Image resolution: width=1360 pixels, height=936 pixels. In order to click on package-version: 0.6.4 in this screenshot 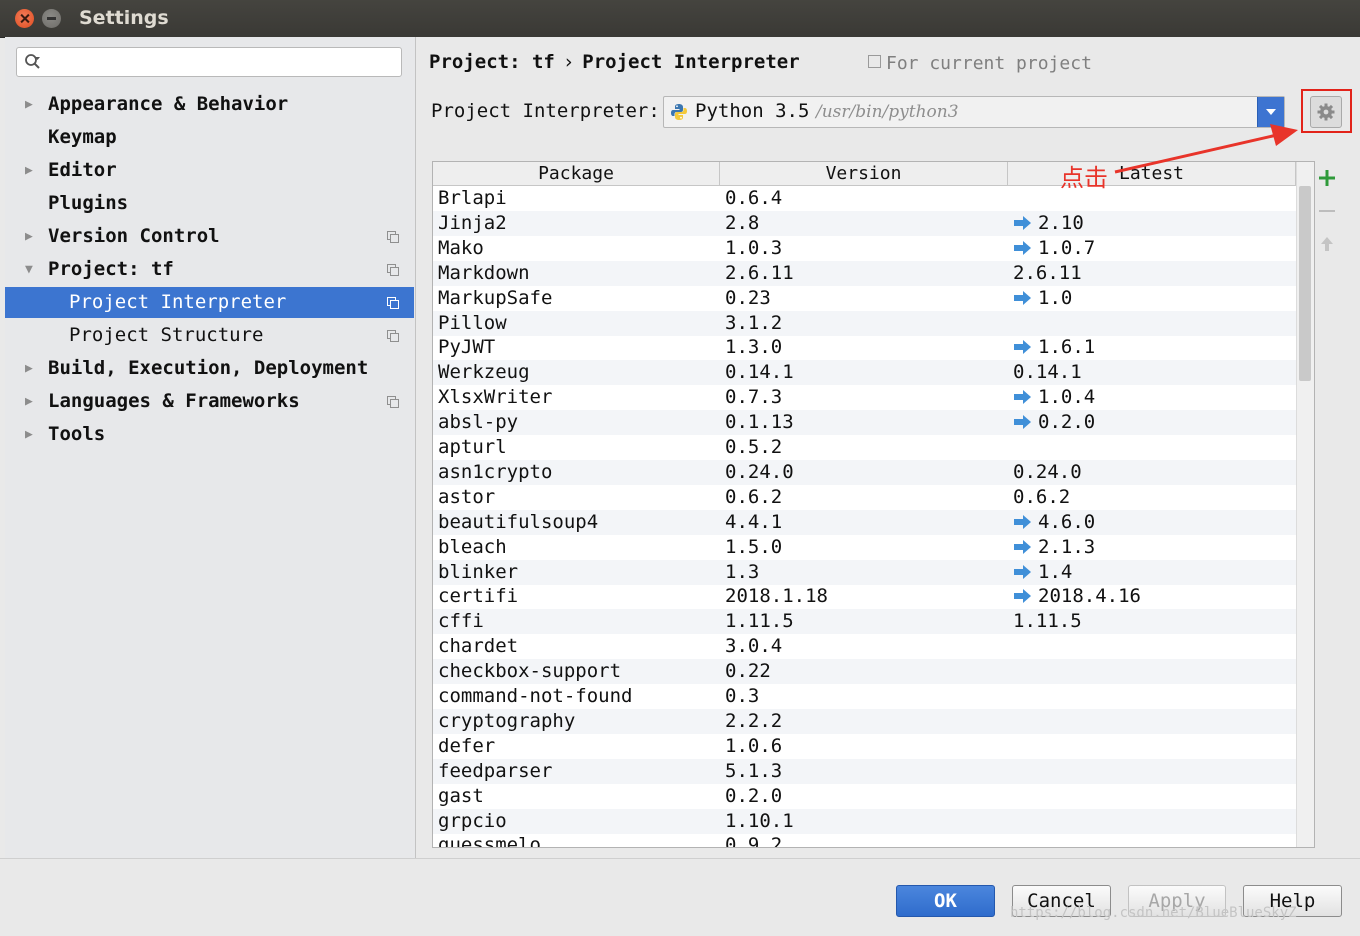, I will do `click(754, 198)`.